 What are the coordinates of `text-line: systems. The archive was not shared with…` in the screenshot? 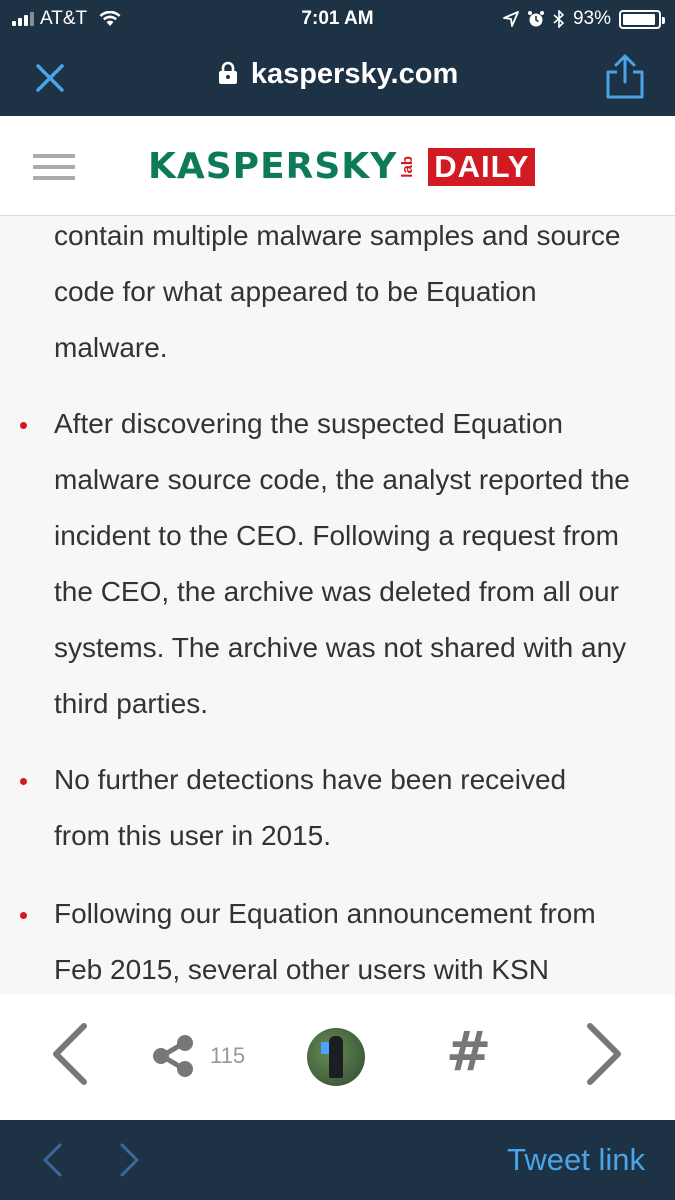 It's located at (340, 647).